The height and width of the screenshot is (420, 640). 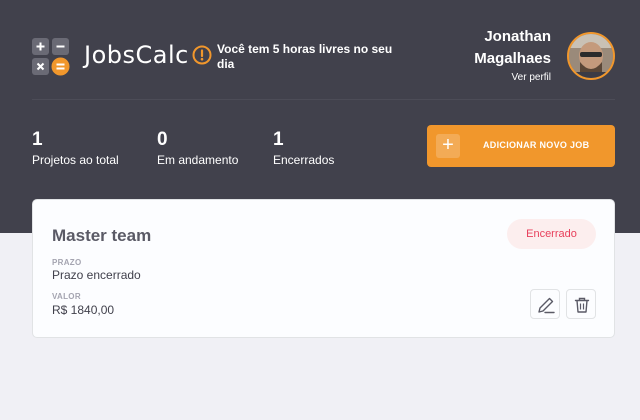 I want to click on profile-name: Jonathan Magalhaes, so click(x=491, y=48).